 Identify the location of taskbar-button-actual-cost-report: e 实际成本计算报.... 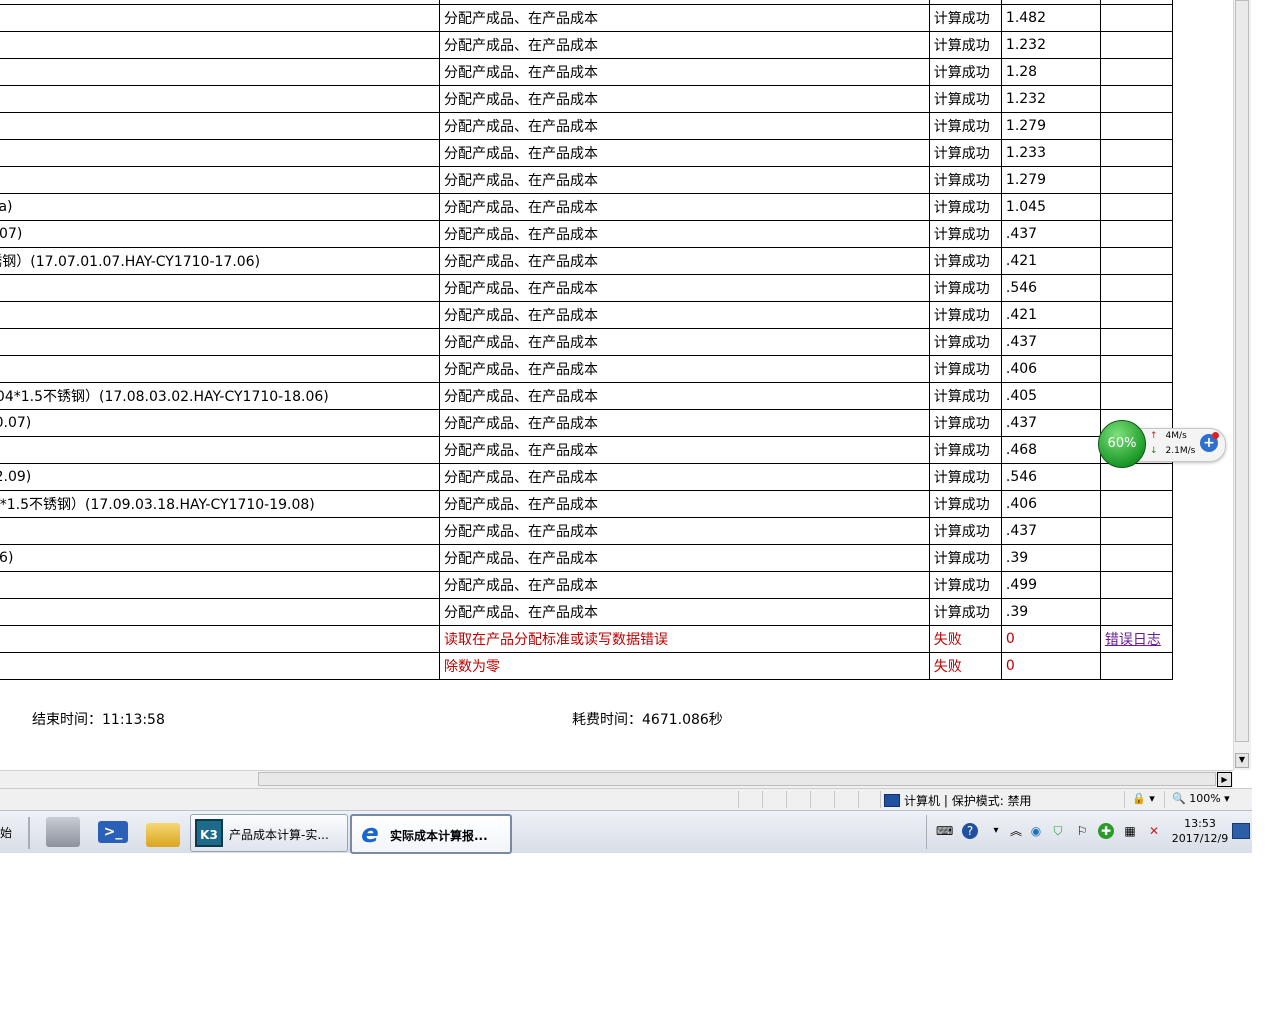
(431, 834).